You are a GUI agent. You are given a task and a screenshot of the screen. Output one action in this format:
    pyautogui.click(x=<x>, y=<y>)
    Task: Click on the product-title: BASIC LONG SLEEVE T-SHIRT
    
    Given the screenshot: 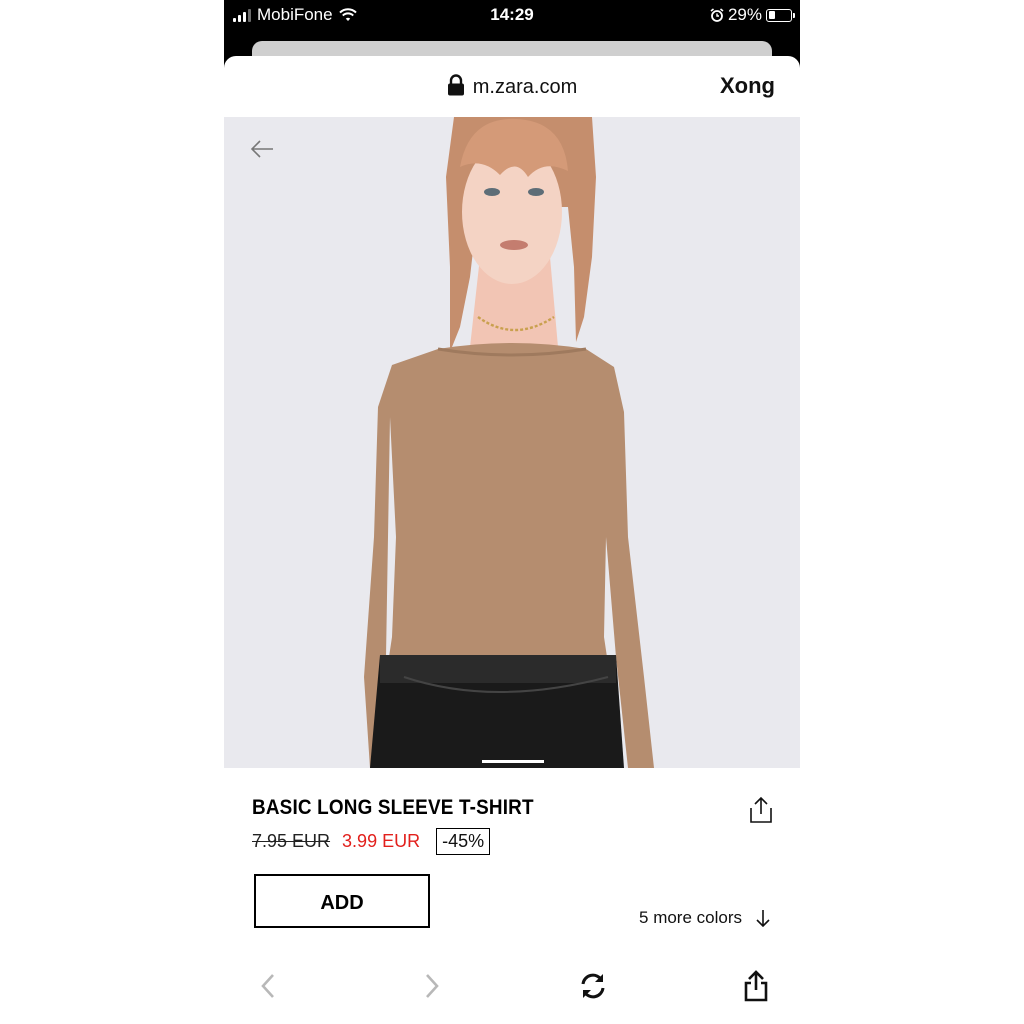 What is the action you would take?
    pyautogui.click(x=393, y=807)
    